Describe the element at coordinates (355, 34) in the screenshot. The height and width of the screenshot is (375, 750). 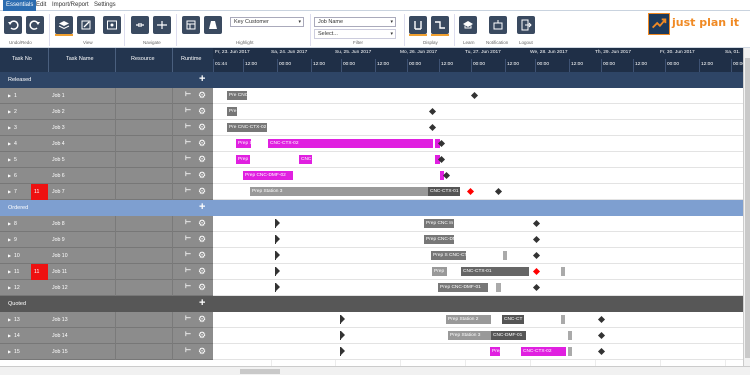
I see `filter-value-select: Select... ▾` at that location.